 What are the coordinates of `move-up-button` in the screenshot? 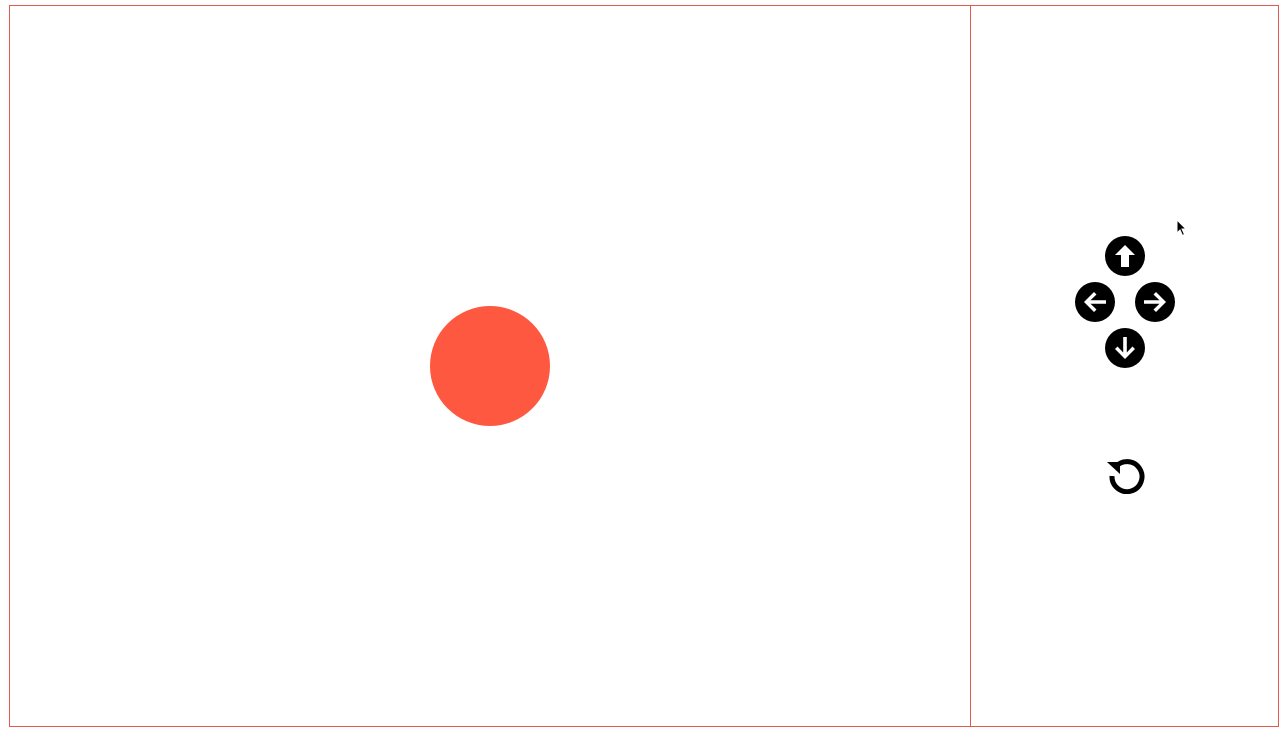 It's located at (1125, 256).